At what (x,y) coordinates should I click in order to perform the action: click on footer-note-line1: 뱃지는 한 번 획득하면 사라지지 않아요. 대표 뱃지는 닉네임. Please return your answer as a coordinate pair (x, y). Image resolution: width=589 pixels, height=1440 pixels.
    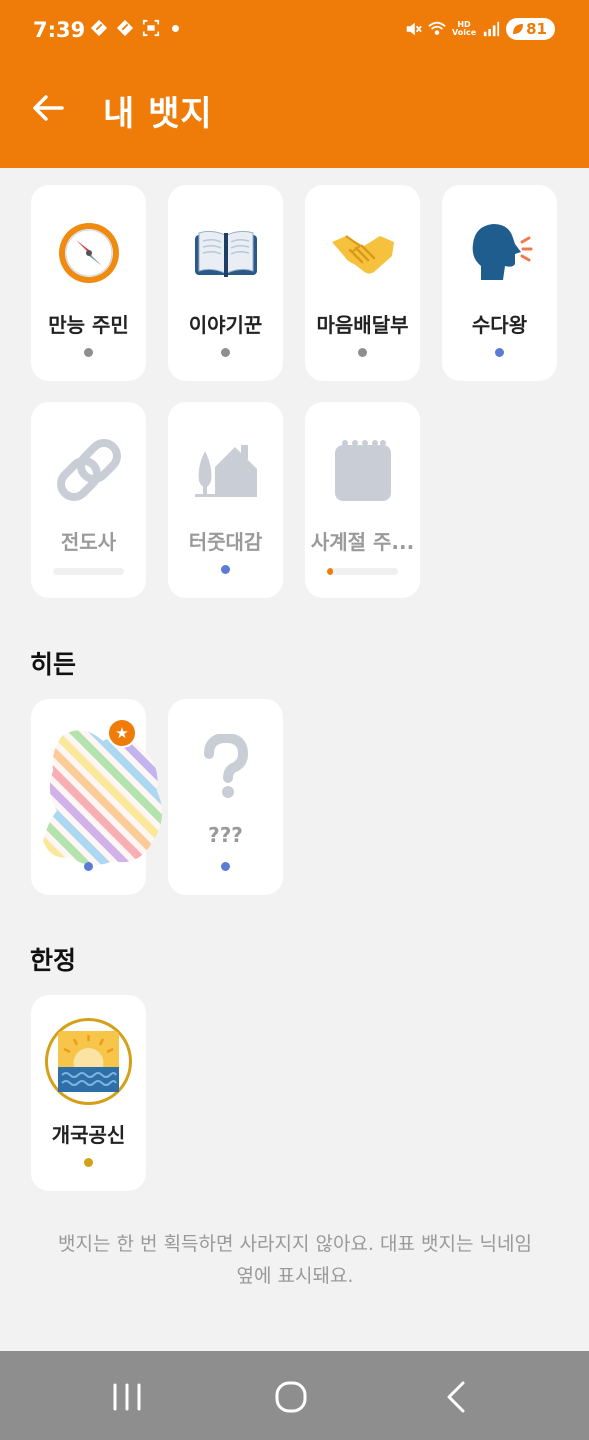
    Looking at the image, I should click on (295, 1244).